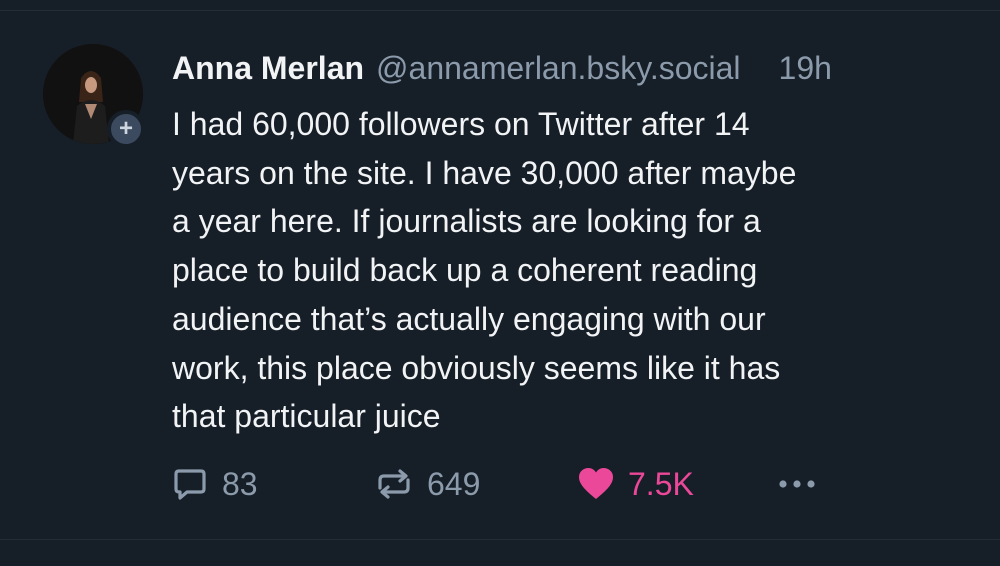 Image resolution: width=1000 pixels, height=566 pixels. What do you see at coordinates (500, 539) in the screenshot?
I see `bottom-divider` at bounding box center [500, 539].